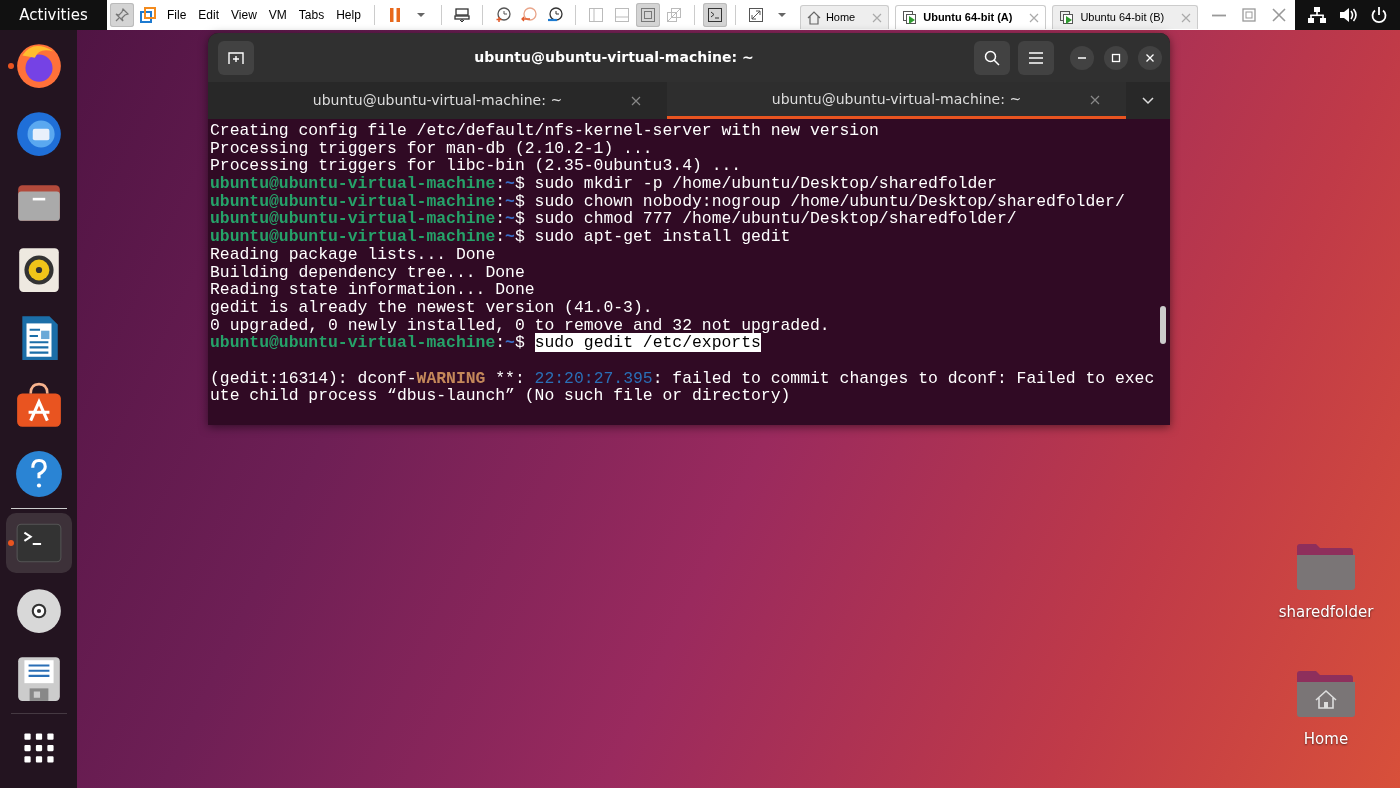 The width and height of the screenshot is (1400, 788). What do you see at coordinates (53, 15) in the screenshot?
I see `activities-button: Activities` at bounding box center [53, 15].